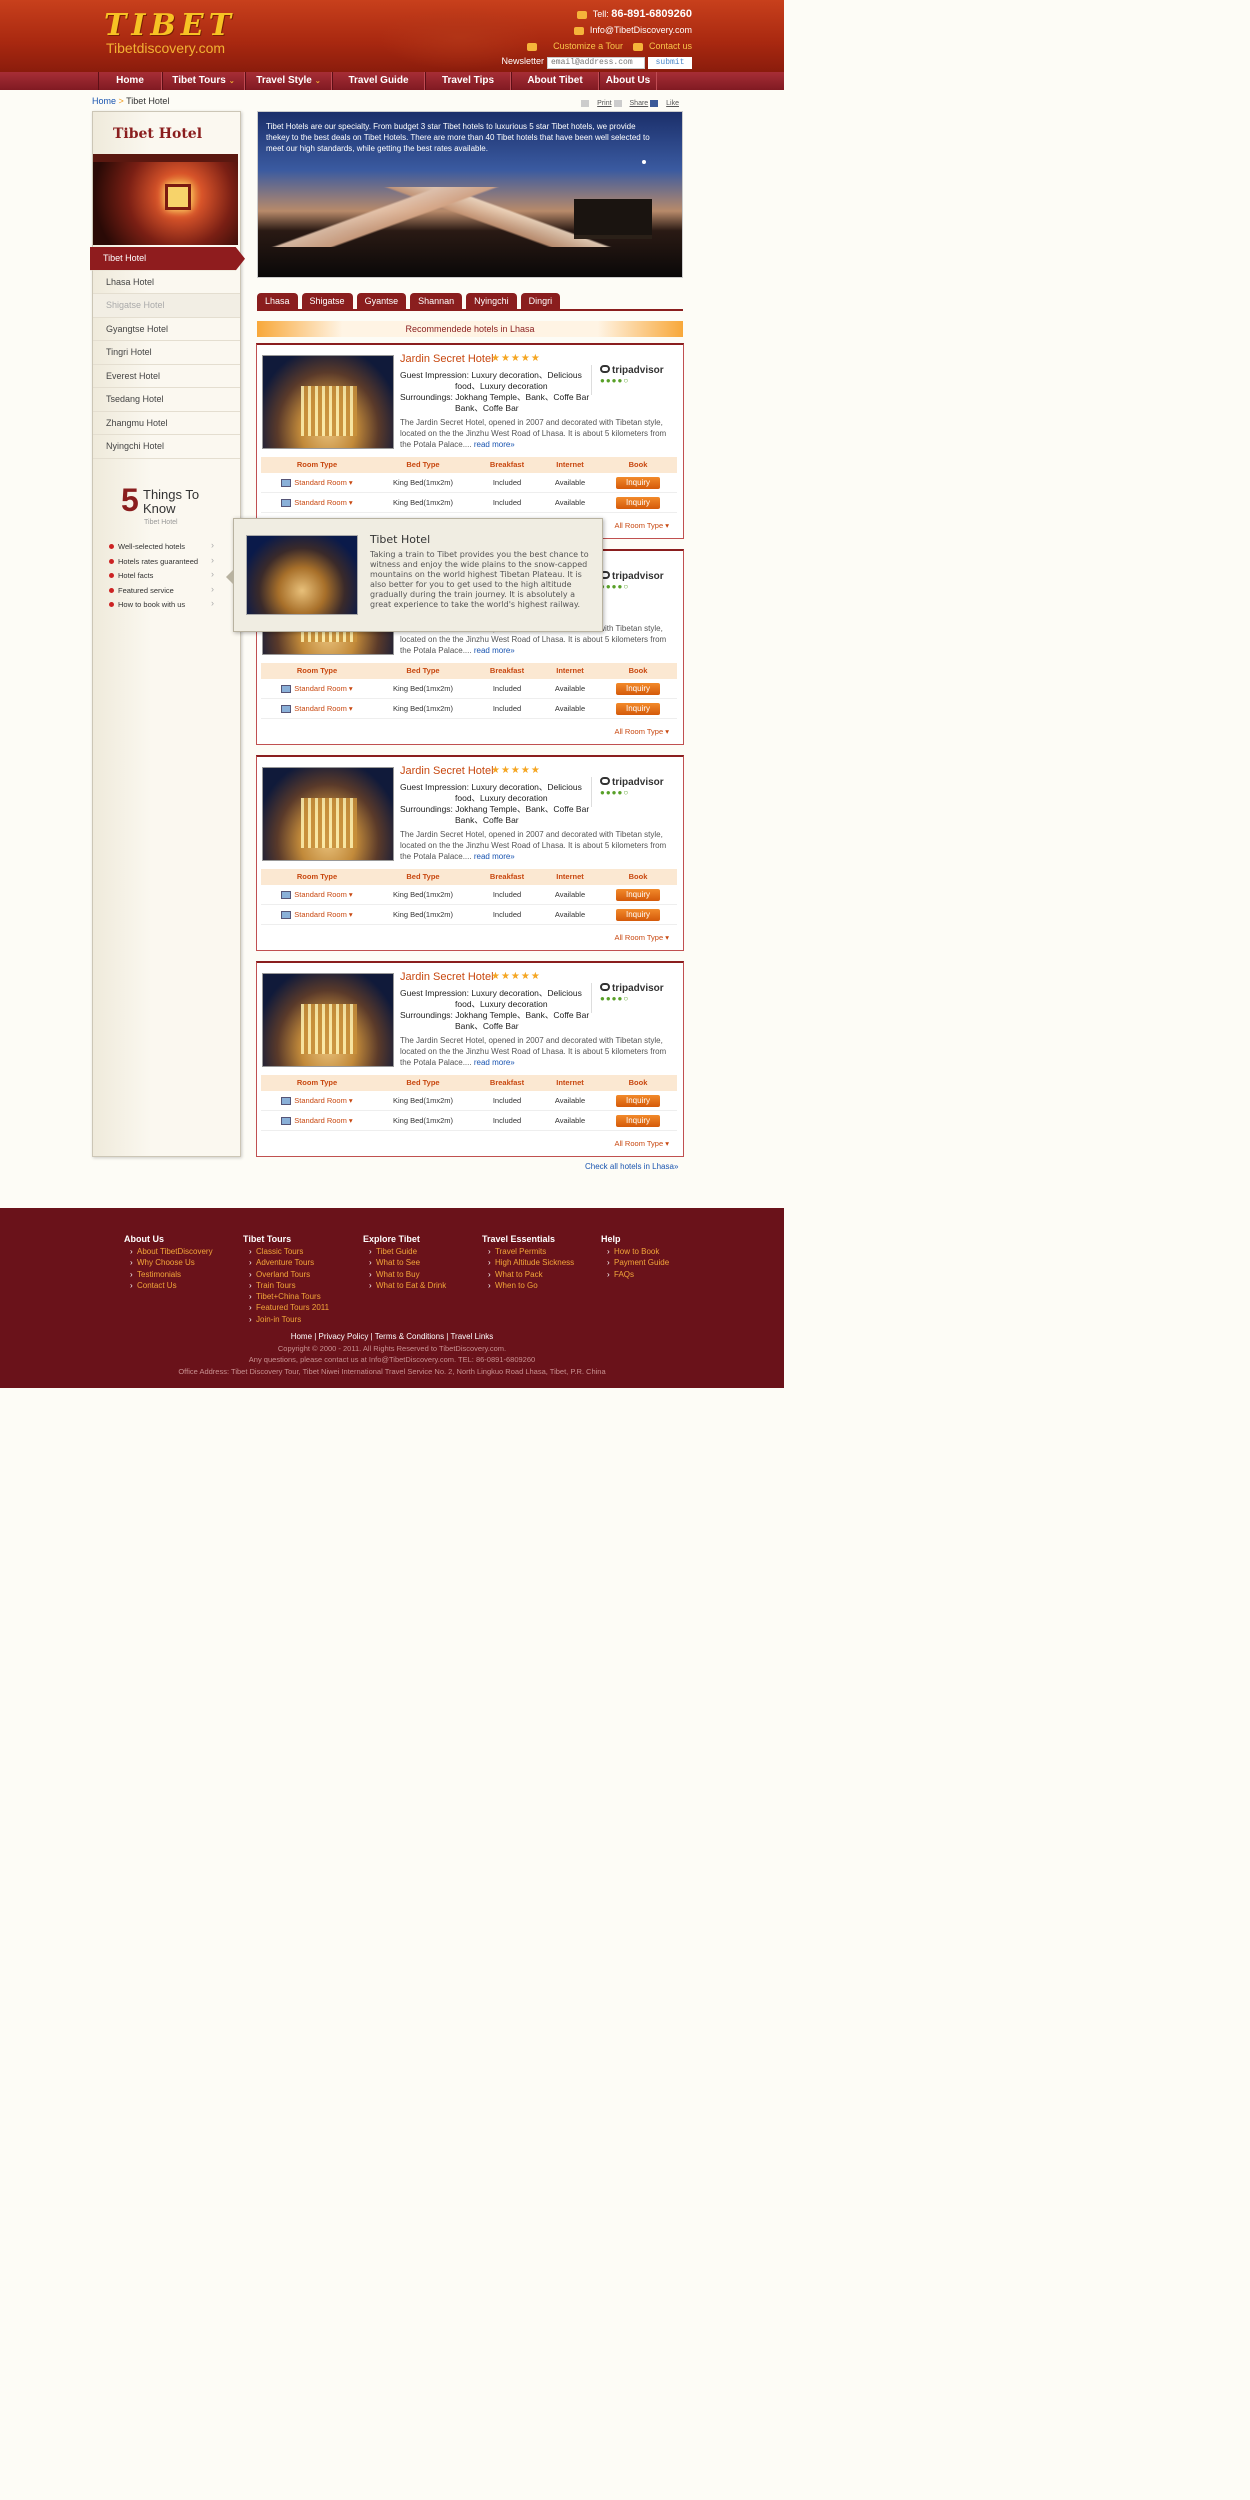 The height and width of the screenshot is (2500, 1250). Describe the element at coordinates (327, 301) in the screenshot. I see `tab-city: Shigatse` at that location.